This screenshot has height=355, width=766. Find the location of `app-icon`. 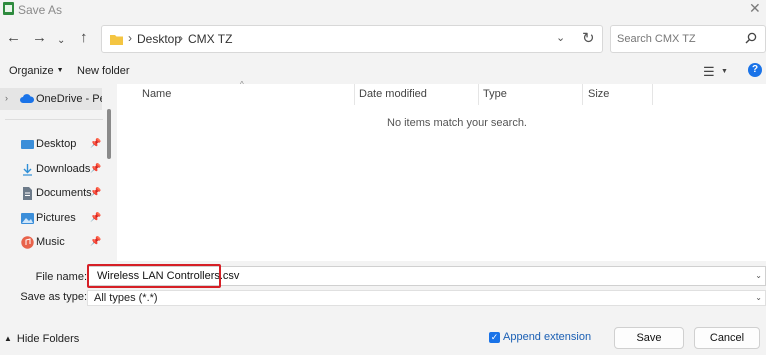

app-icon is located at coordinates (8, 8).